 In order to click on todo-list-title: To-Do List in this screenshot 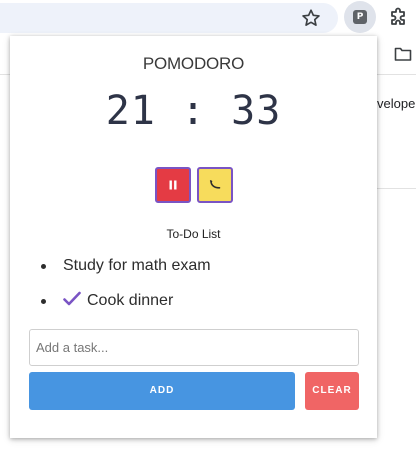, I will do `click(193, 234)`.